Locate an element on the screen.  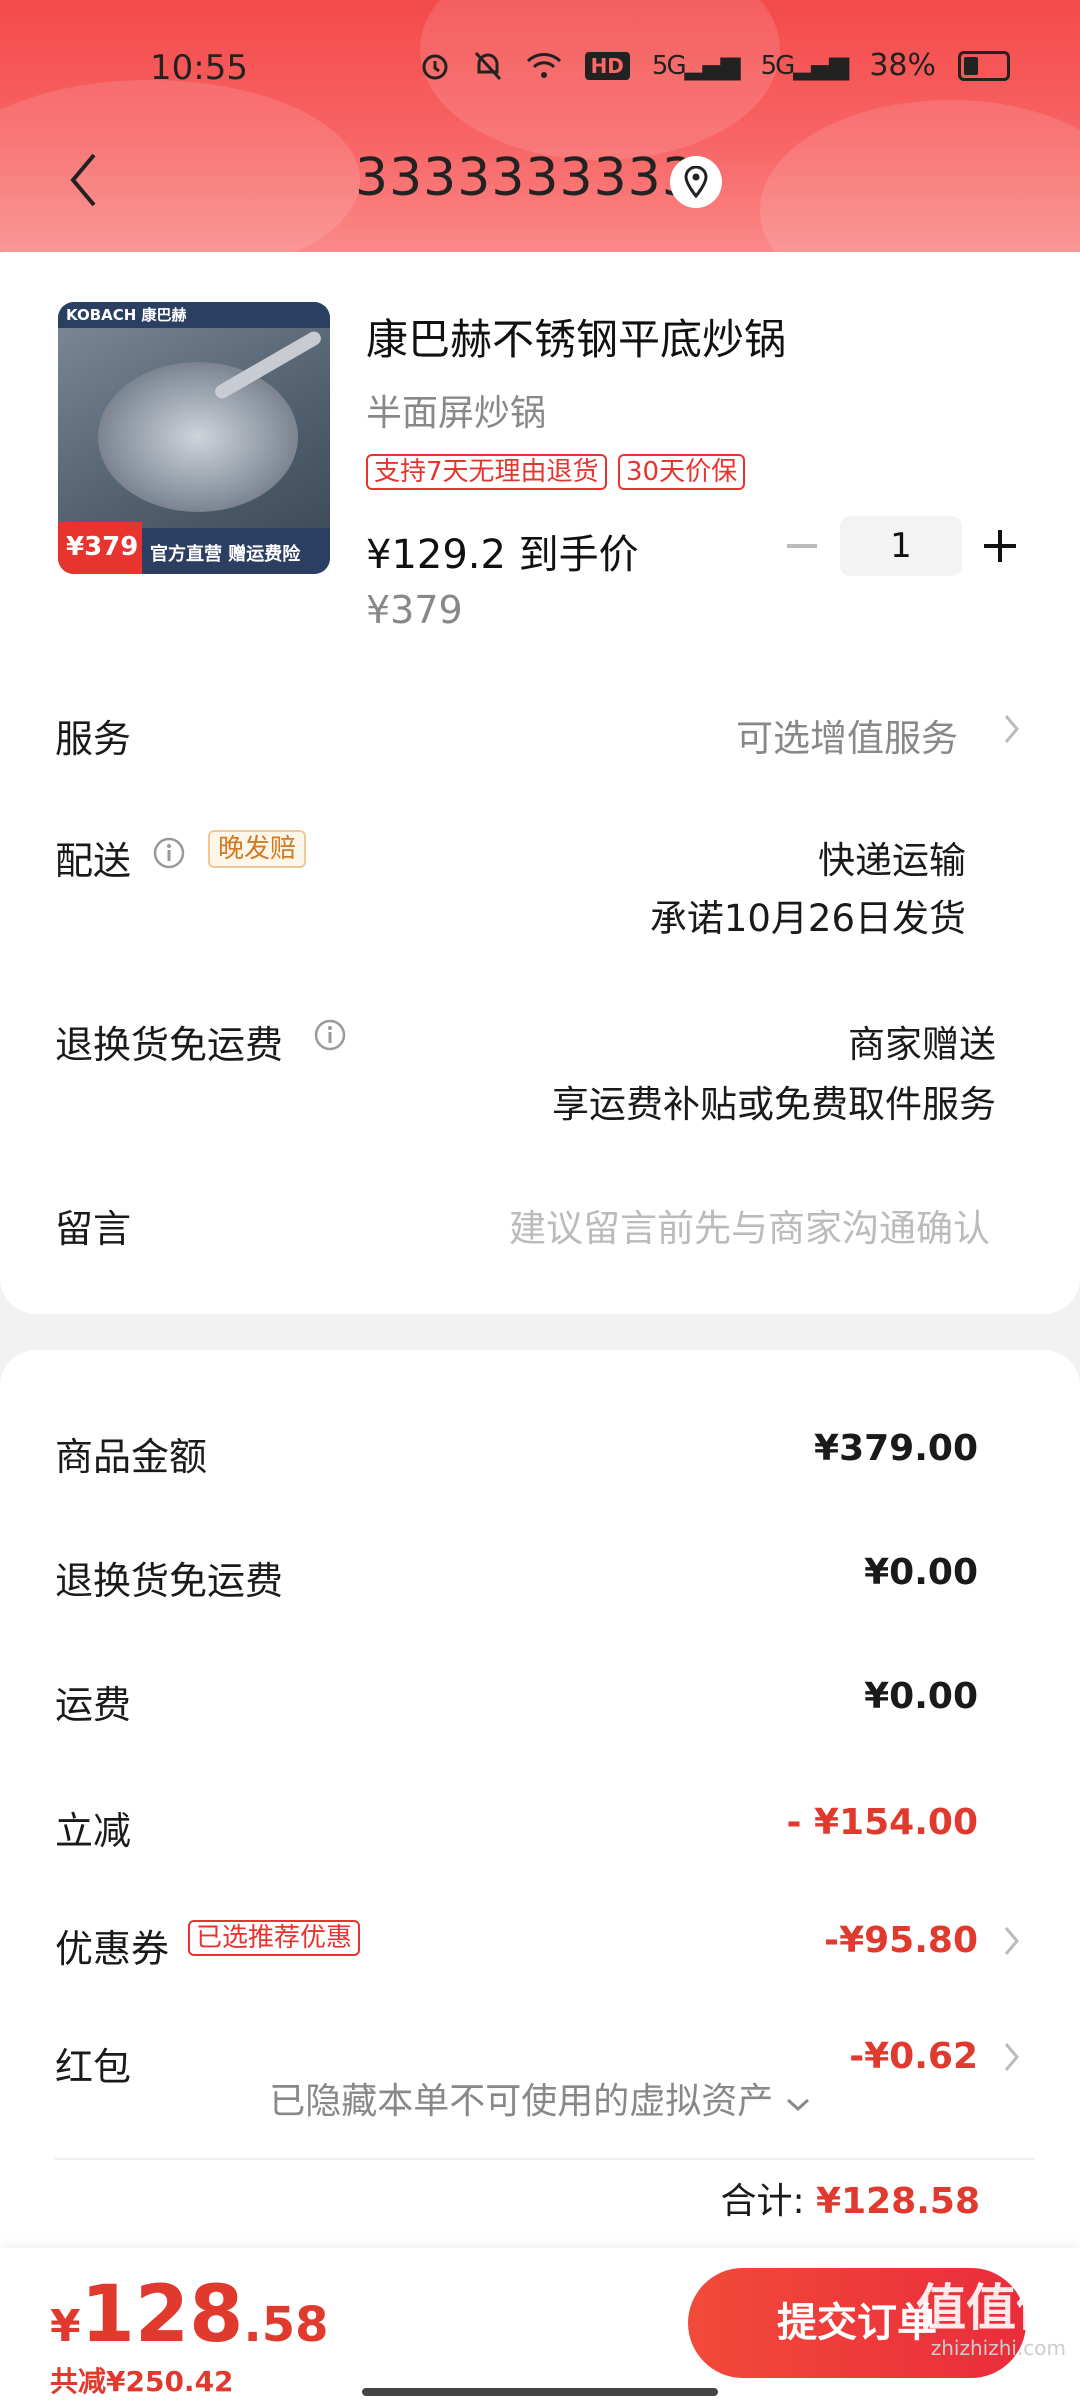
mute-bell-icon is located at coordinates (487, 65).